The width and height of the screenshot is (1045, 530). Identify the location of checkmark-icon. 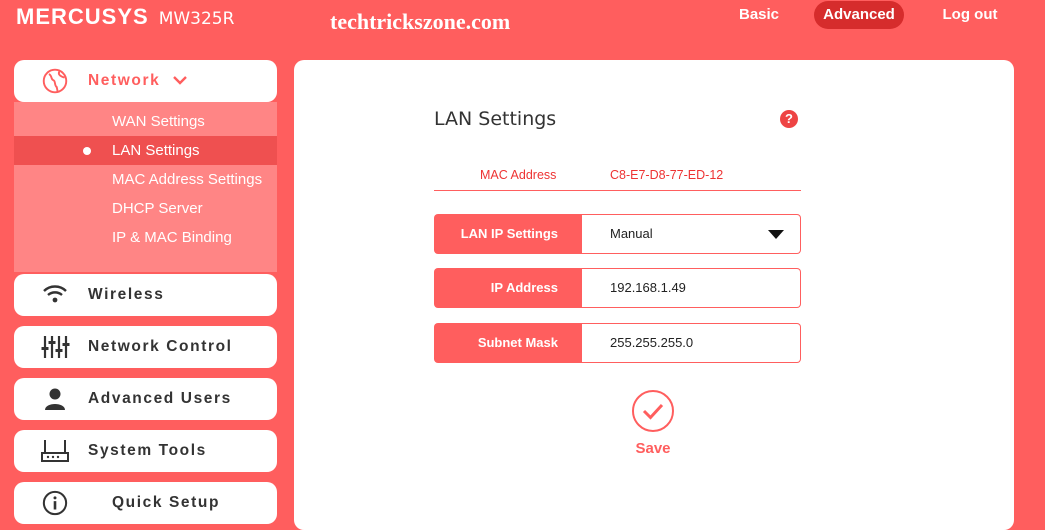
(653, 411).